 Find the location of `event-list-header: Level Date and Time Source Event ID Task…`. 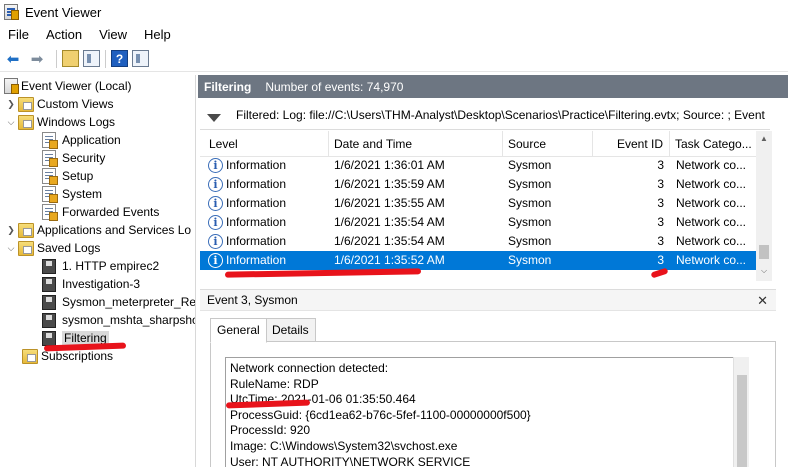

event-list-header: Level Date and Time Source Event ID Task… is located at coordinates (478, 144).